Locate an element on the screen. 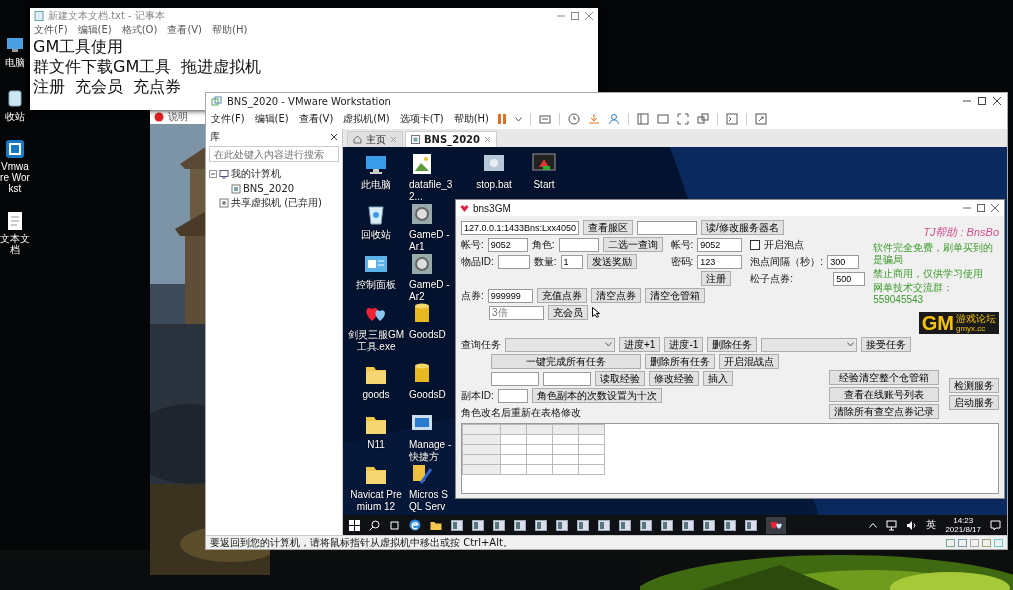  points-field: 999999 is located at coordinates (510, 295).